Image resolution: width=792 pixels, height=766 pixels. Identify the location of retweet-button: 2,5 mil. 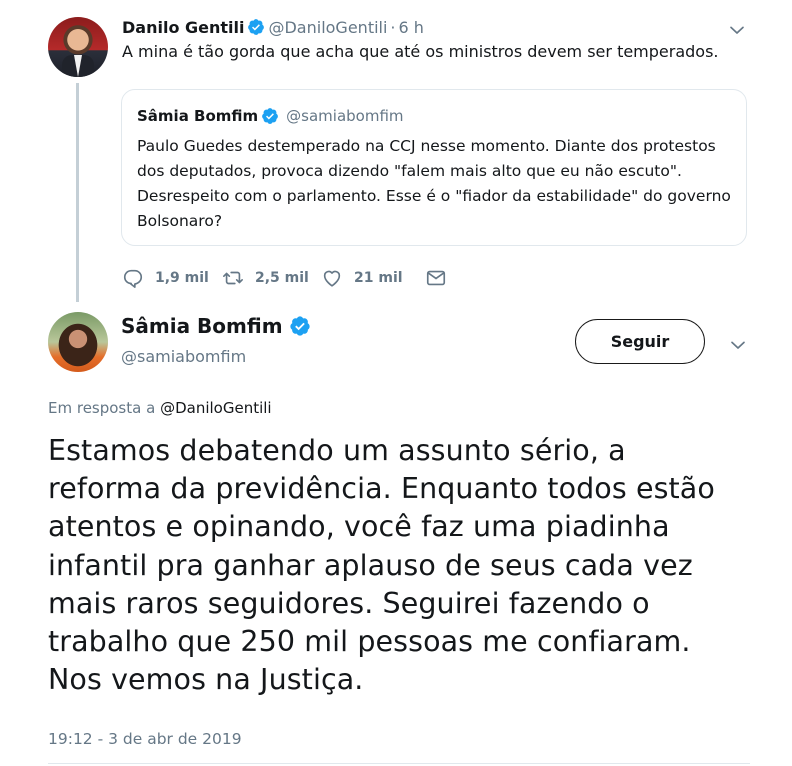
(271, 278).